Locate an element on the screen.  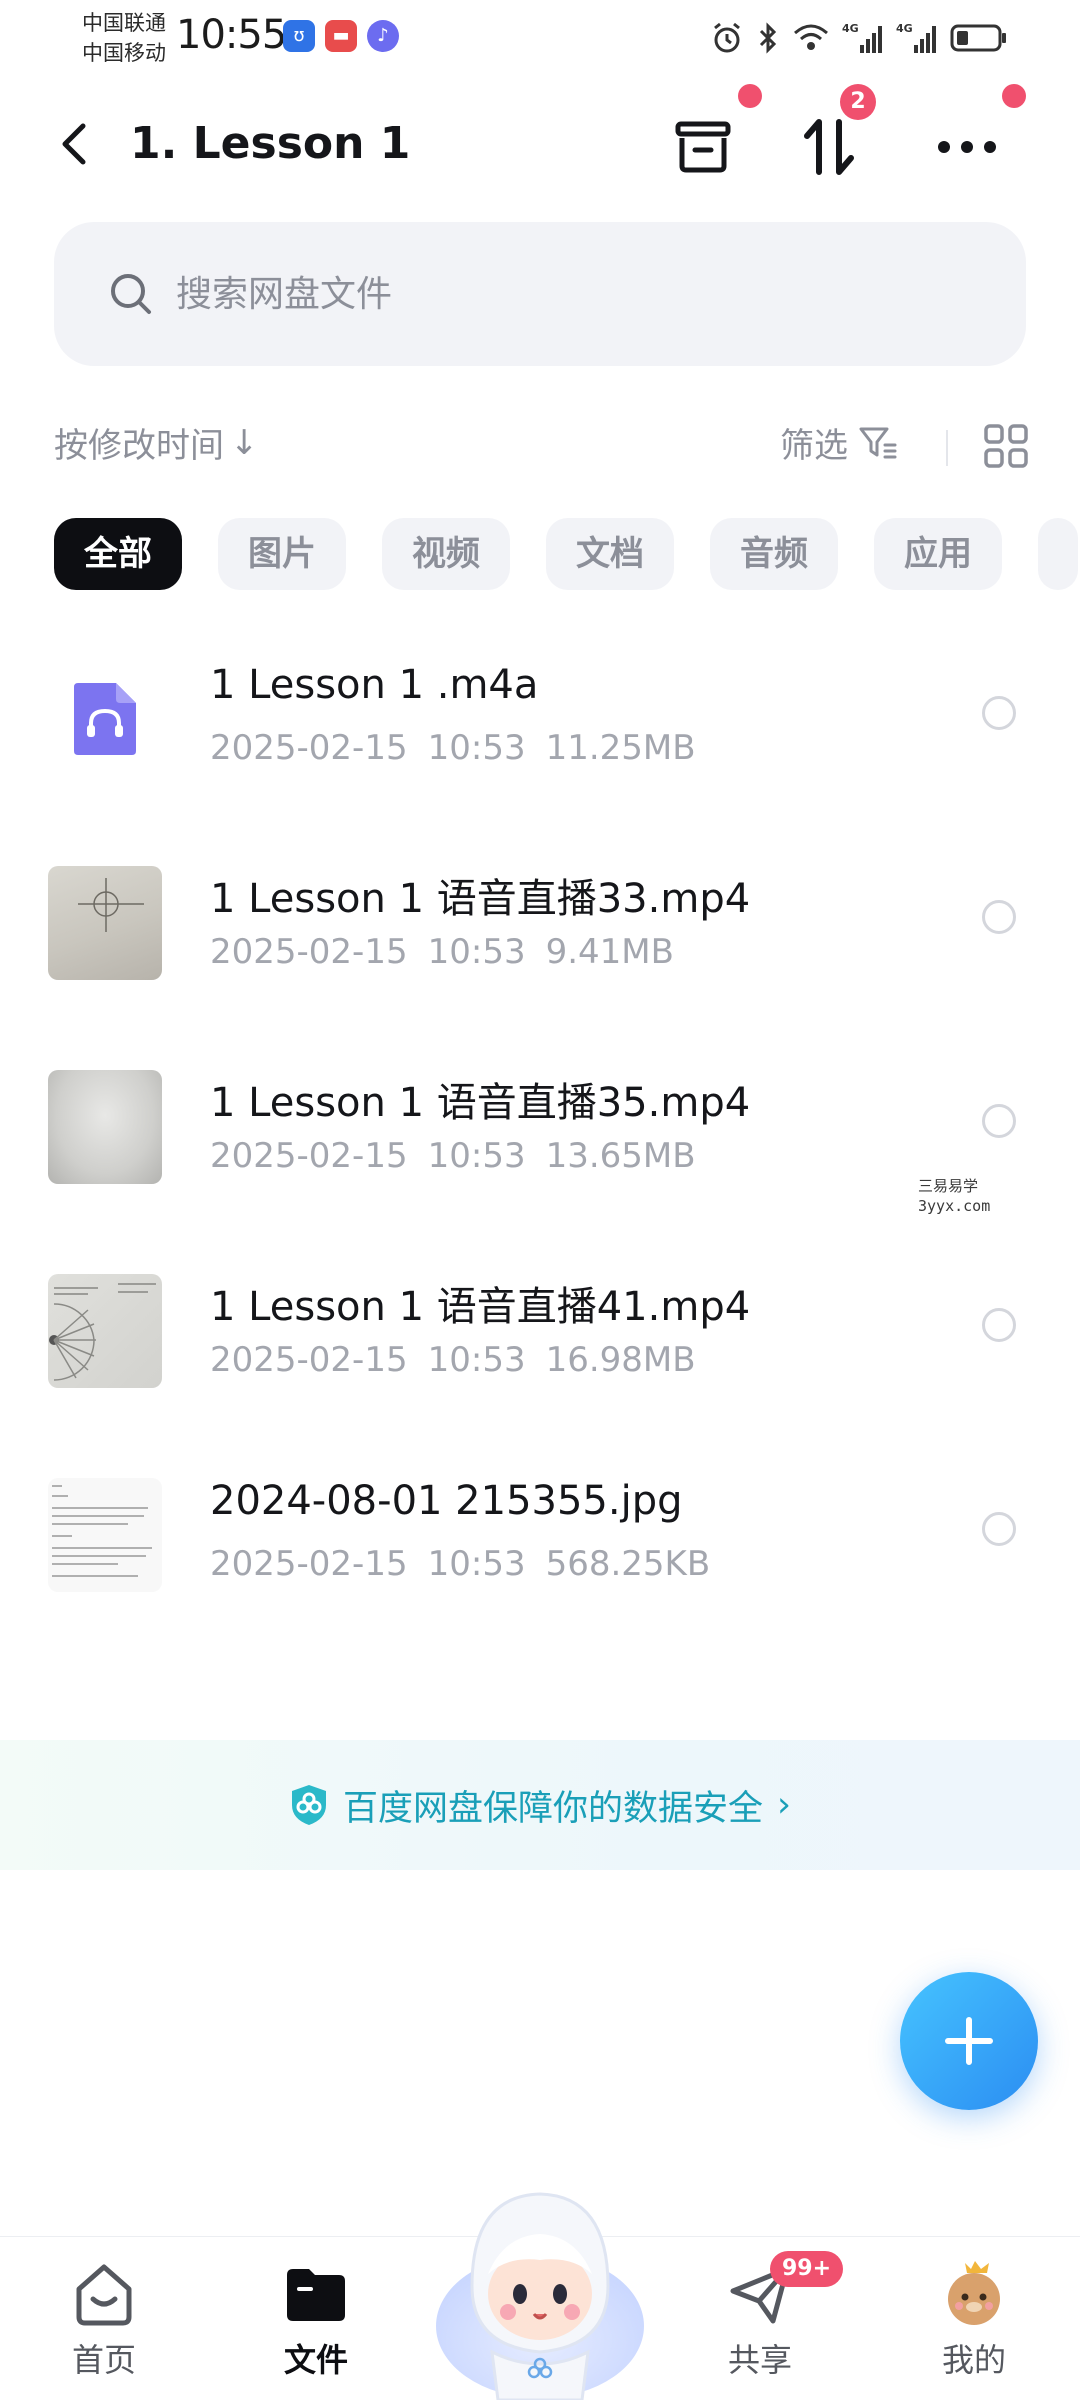
file-name: 1 Lesson 1 语音直播33.mp4 is located at coordinates (480, 899).